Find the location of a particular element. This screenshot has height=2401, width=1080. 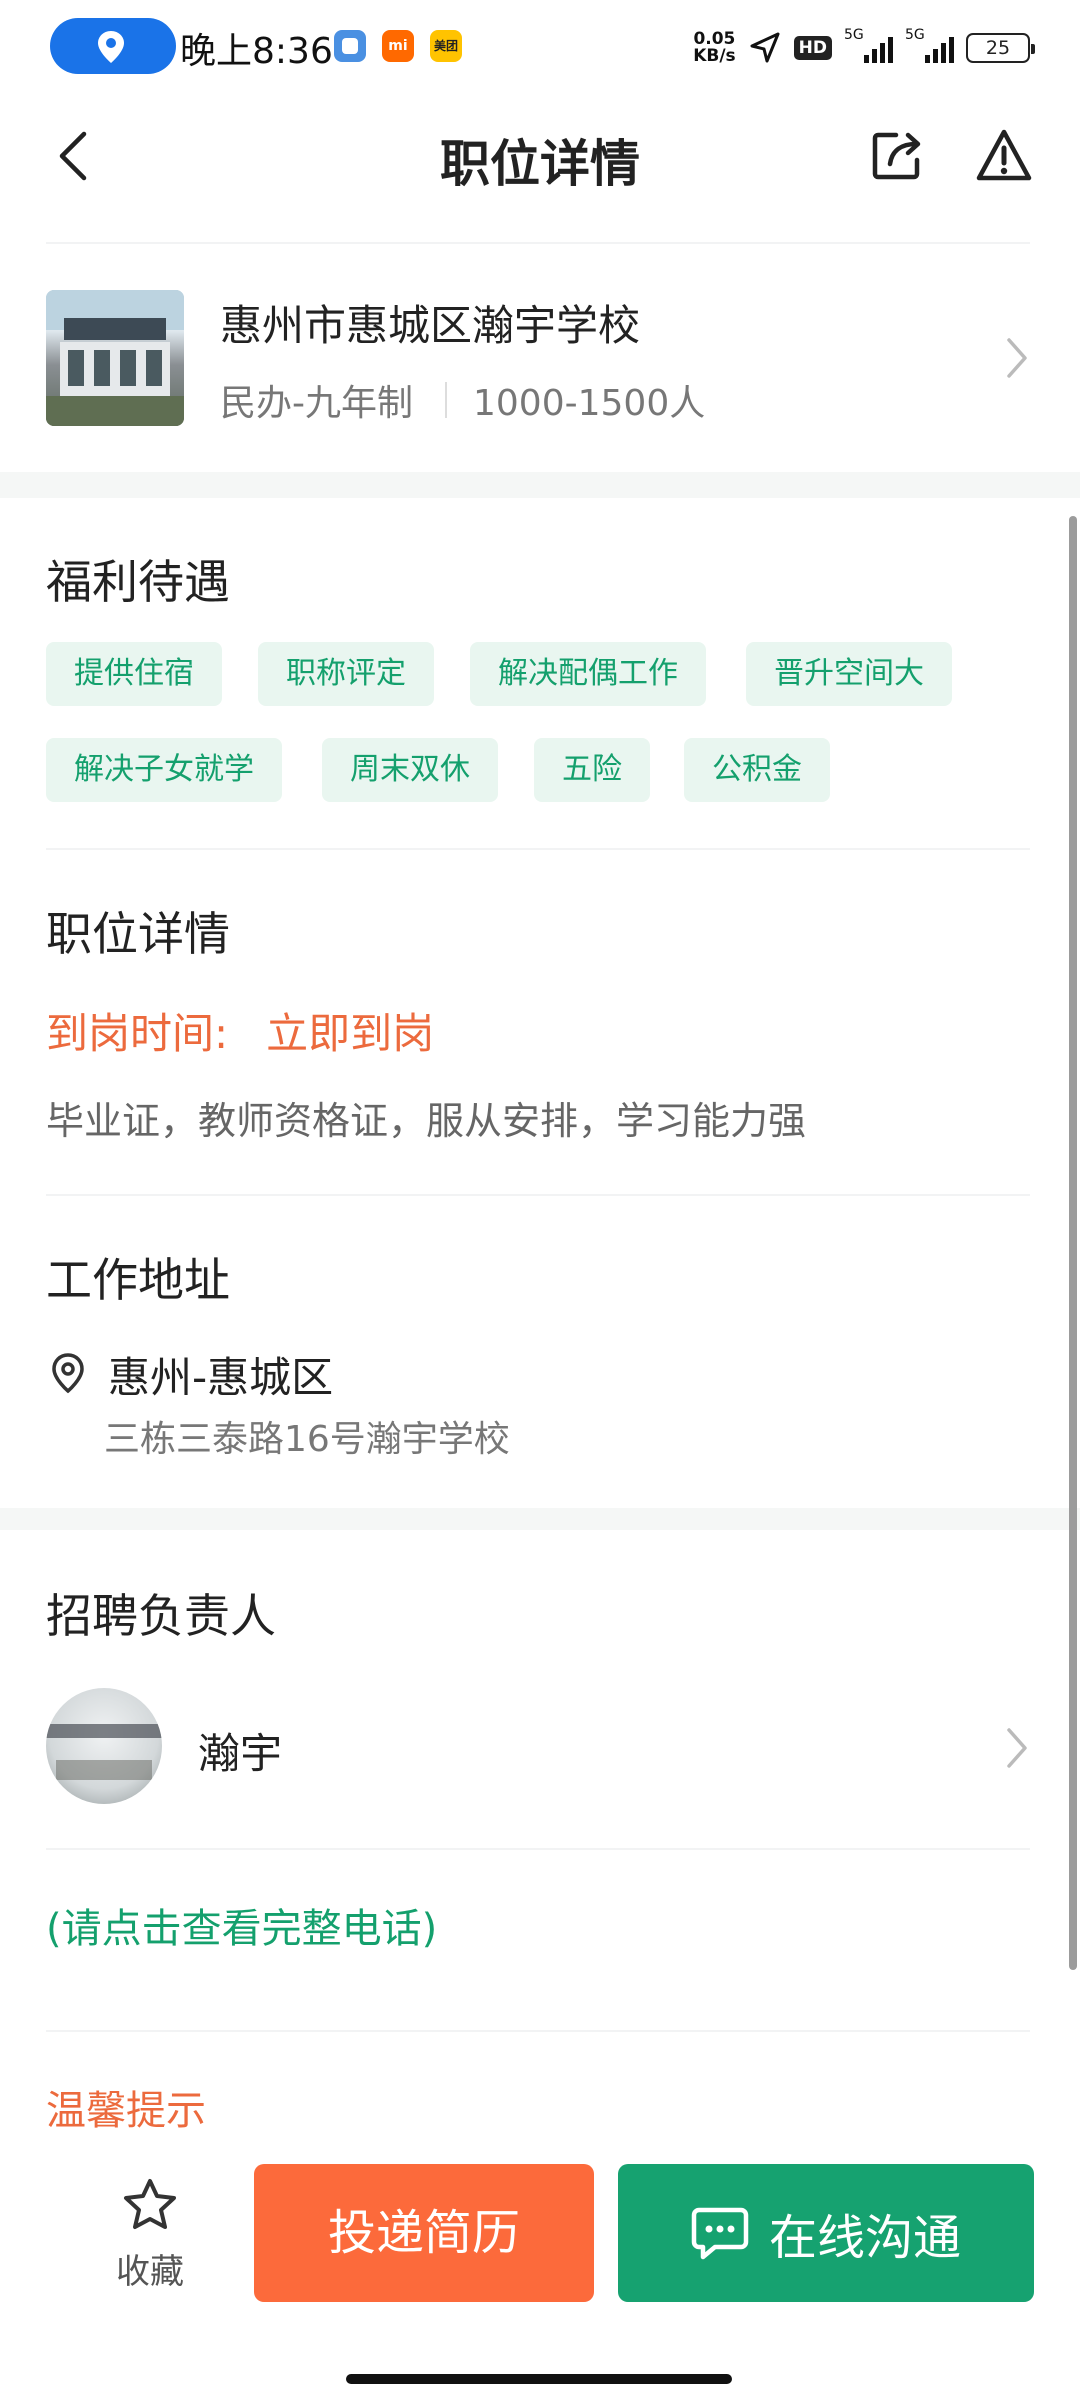

share-icon is located at coordinates (896, 156).